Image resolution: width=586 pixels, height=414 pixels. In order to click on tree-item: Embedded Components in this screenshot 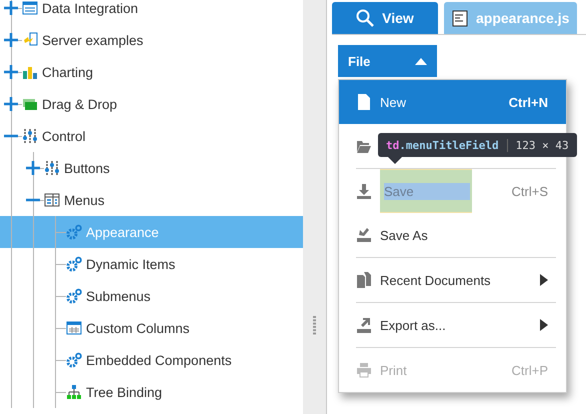, I will do `click(151, 360)`.